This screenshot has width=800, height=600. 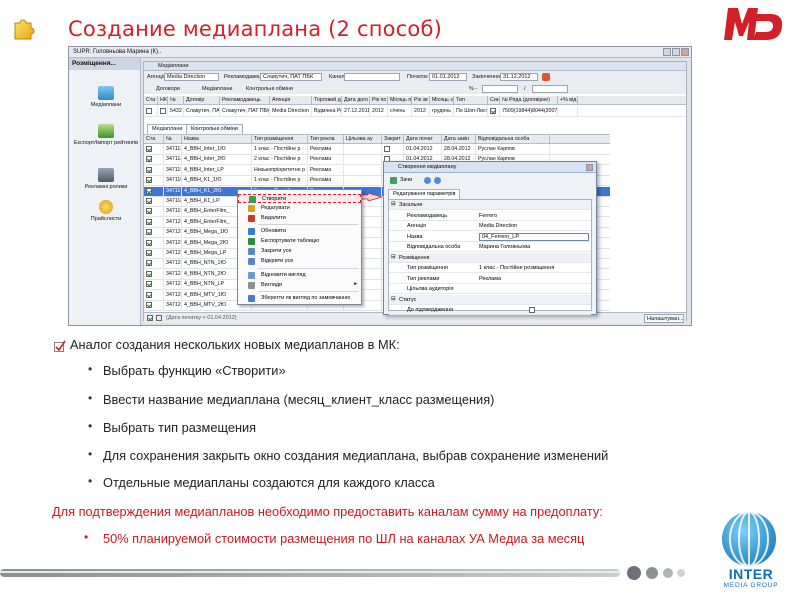 What do you see at coordinates (106, 97) in the screenshot?
I see `nav-item-mediaplans: Медіаплани` at bounding box center [106, 97].